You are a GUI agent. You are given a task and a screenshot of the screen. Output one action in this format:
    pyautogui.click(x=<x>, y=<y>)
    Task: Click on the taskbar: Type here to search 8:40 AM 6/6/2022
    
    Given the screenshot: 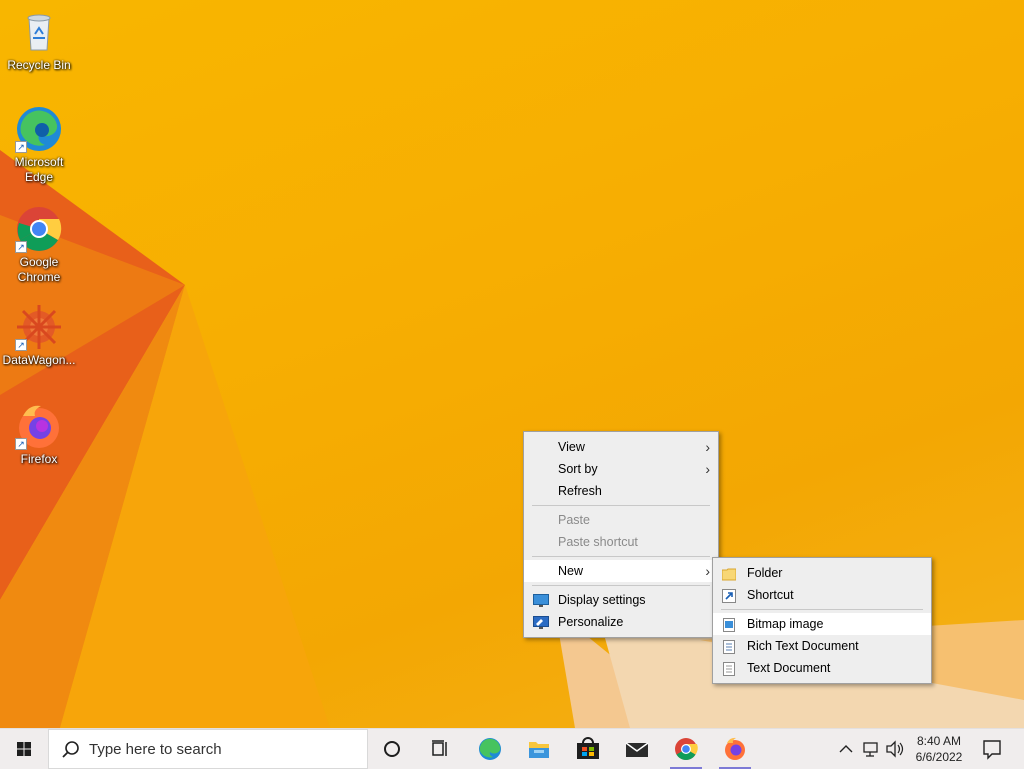 What is the action you would take?
    pyautogui.click(x=512, y=748)
    